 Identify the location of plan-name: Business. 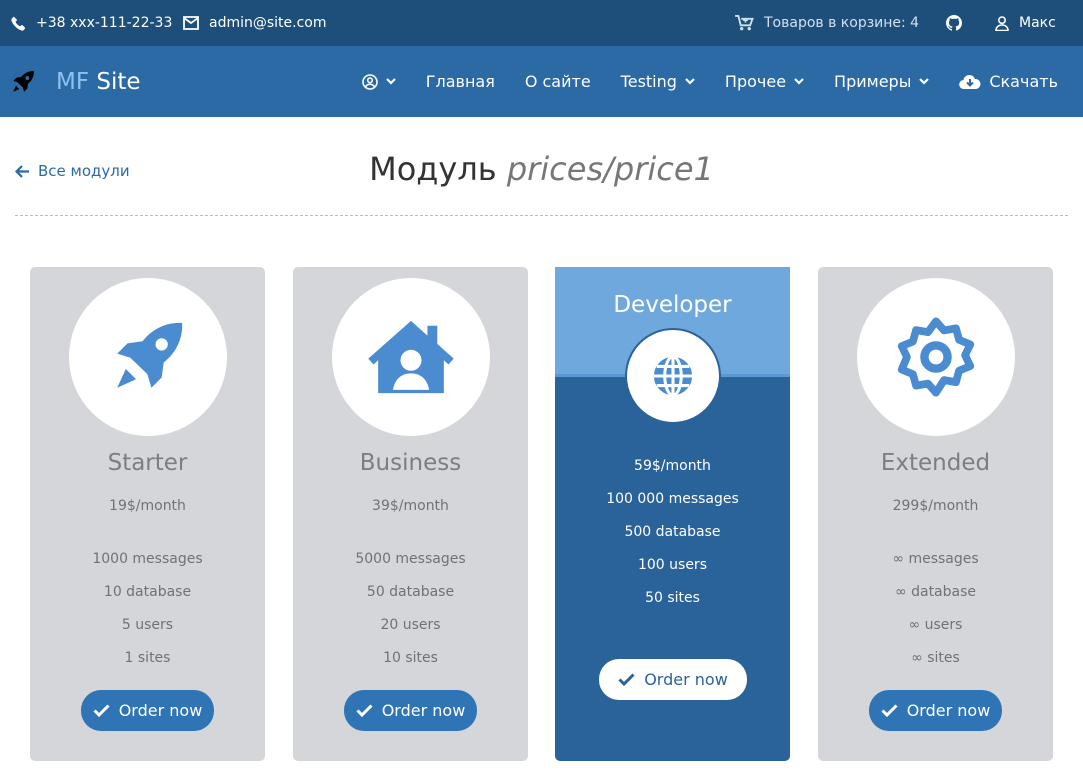
(410, 463).